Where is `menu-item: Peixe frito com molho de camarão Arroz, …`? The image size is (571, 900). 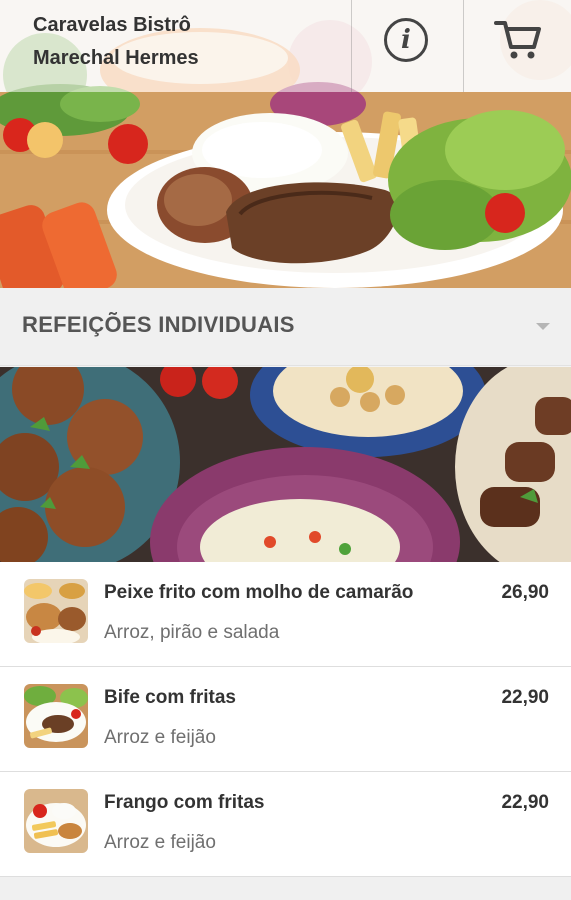
menu-item: Peixe frito com molho de camarão Arroz, … is located at coordinates (285, 614).